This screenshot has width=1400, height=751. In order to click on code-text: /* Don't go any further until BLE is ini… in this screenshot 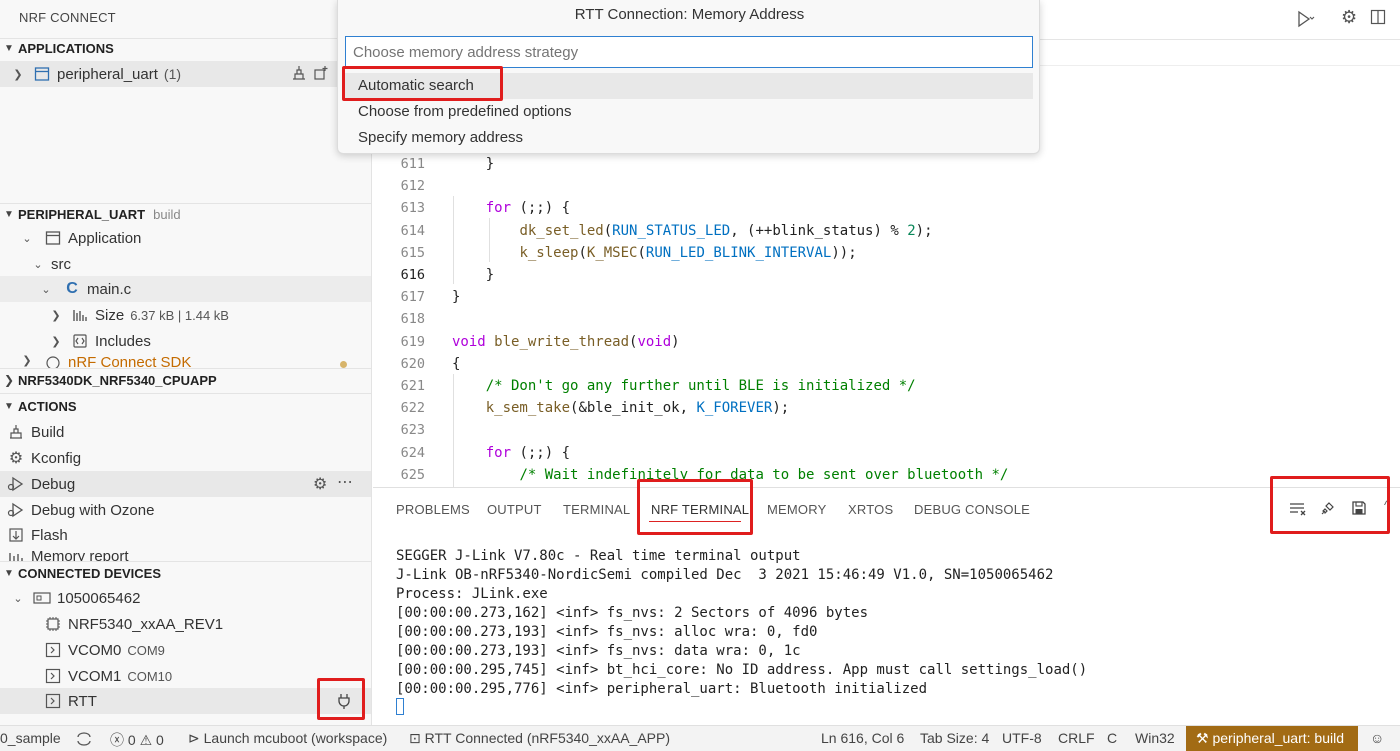, I will do `click(700, 386)`.